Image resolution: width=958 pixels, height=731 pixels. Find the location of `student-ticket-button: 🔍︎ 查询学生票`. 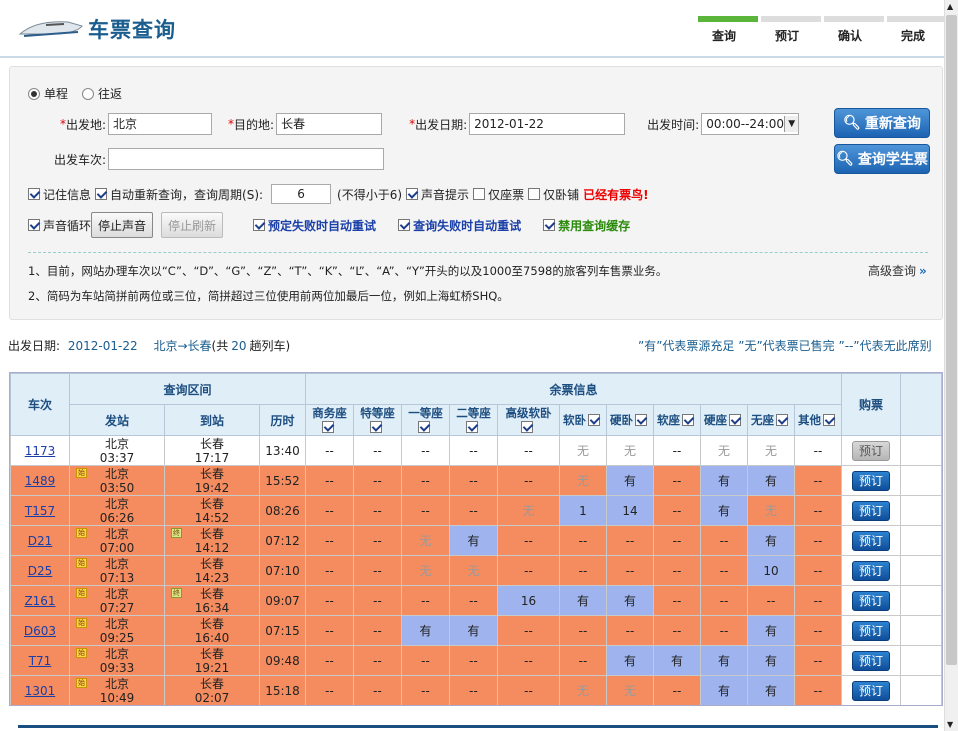

student-ticket-button: 🔍︎ 查询学生票 is located at coordinates (882, 159).